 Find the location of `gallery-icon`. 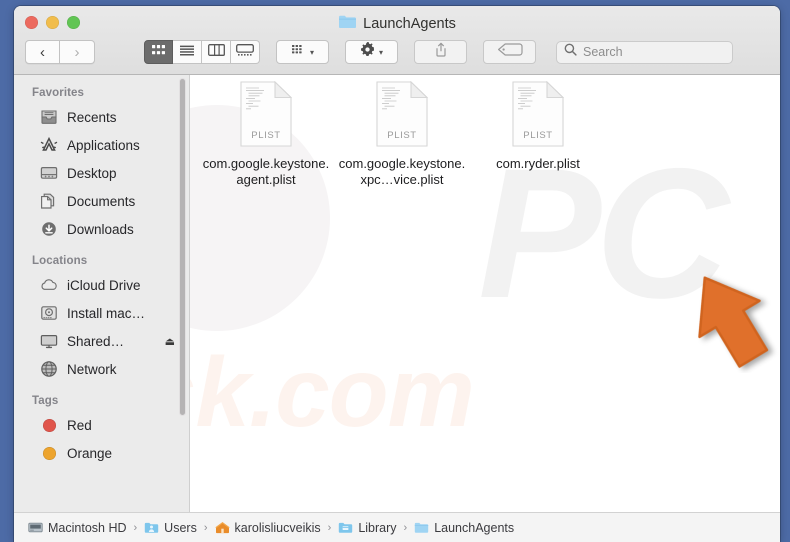

gallery-icon is located at coordinates (245, 52).